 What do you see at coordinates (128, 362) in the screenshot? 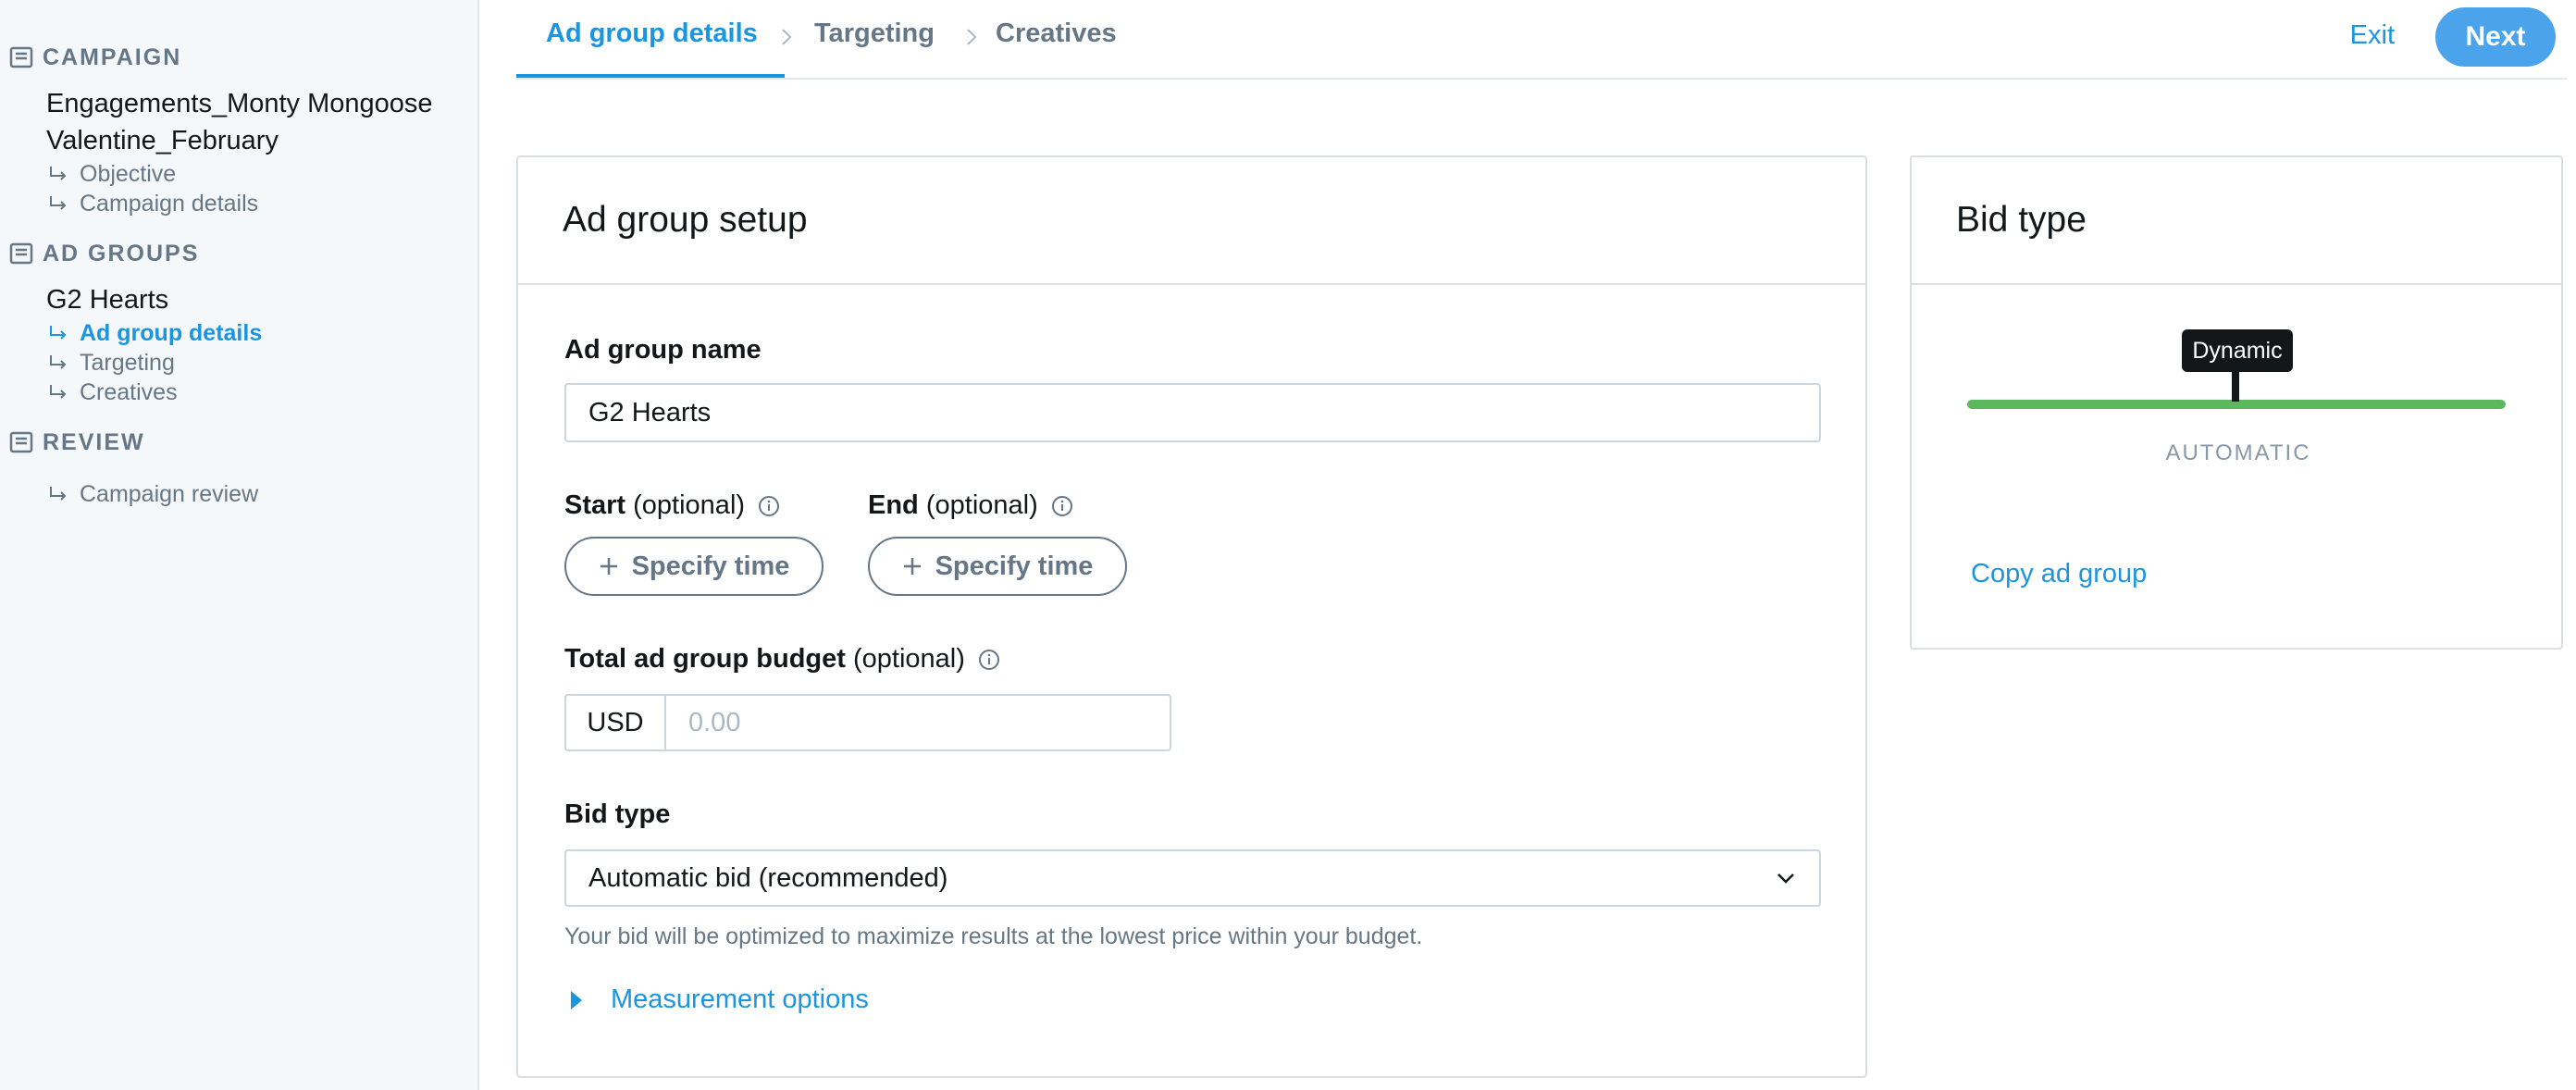
I see `sidebar-item-label: Targeting` at bounding box center [128, 362].